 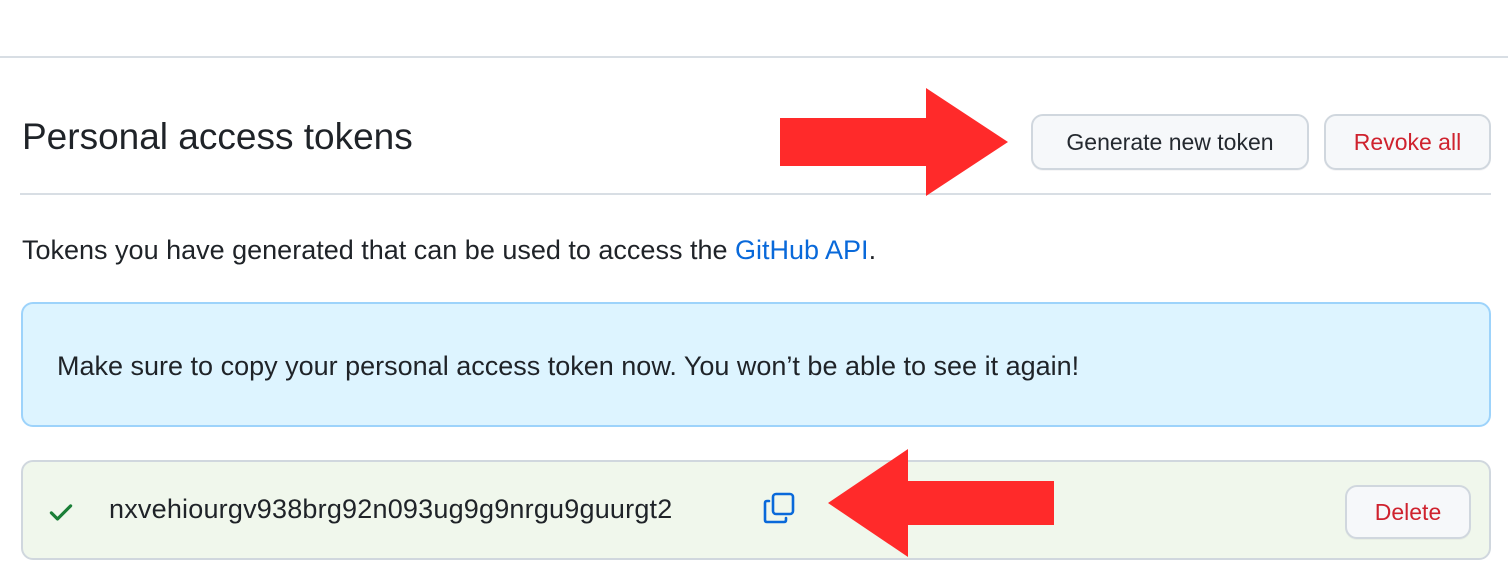 What do you see at coordinates (802, 250) in the screenshot?
I see `github-api-link: GitHub API` at bounding box center [802, 250].